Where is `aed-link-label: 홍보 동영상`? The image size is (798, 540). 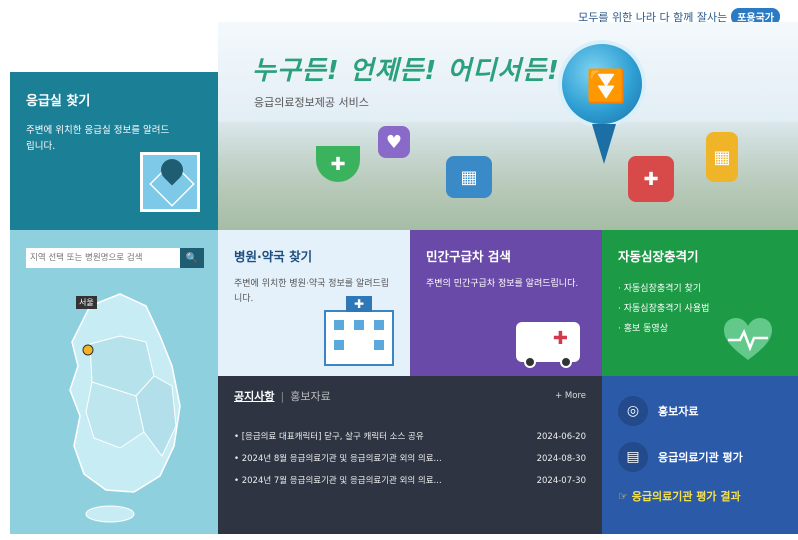 aed-link-label: 홍보 동영상 is located at coordinates (645, 329).